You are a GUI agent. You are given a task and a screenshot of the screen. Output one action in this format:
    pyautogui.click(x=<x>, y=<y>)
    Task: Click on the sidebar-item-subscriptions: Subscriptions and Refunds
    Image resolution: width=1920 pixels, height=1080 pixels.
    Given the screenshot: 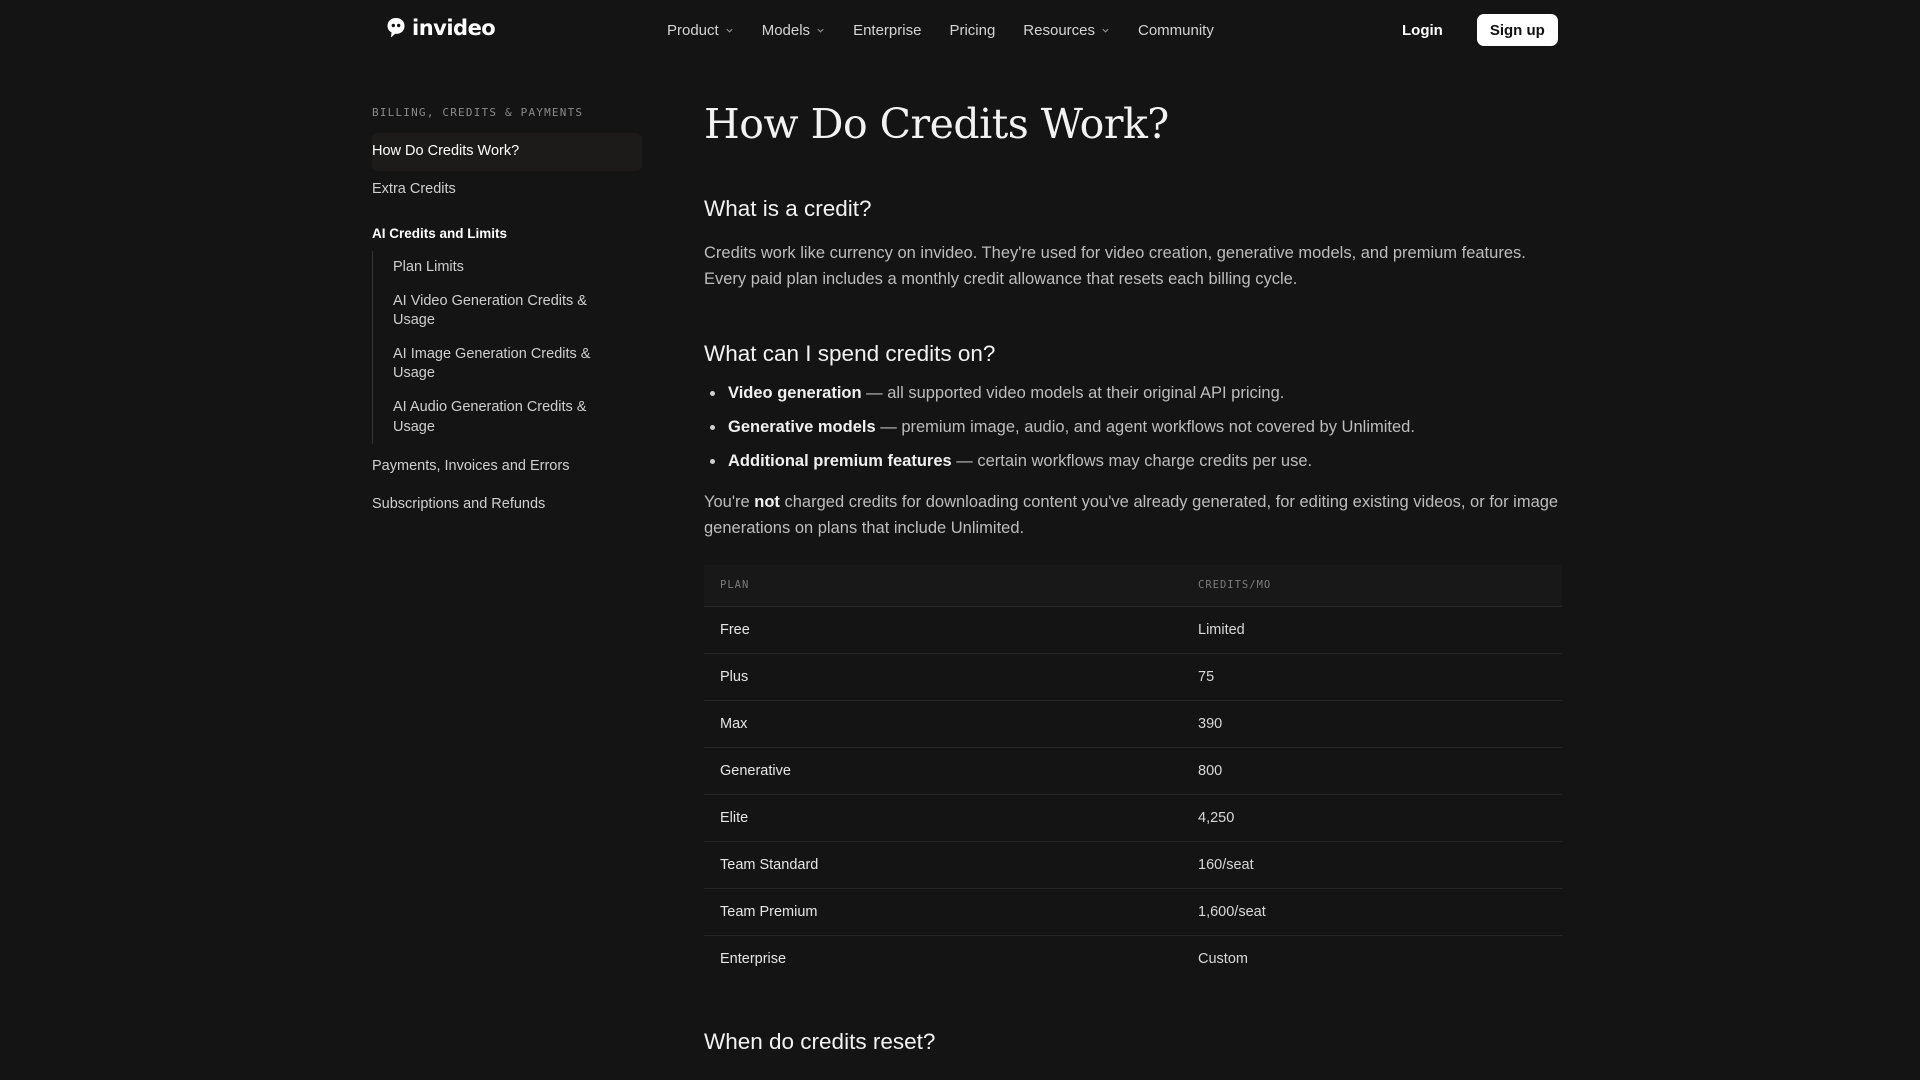 What is the action you would take?
    pyautogui.click(x=507, y=505)
    